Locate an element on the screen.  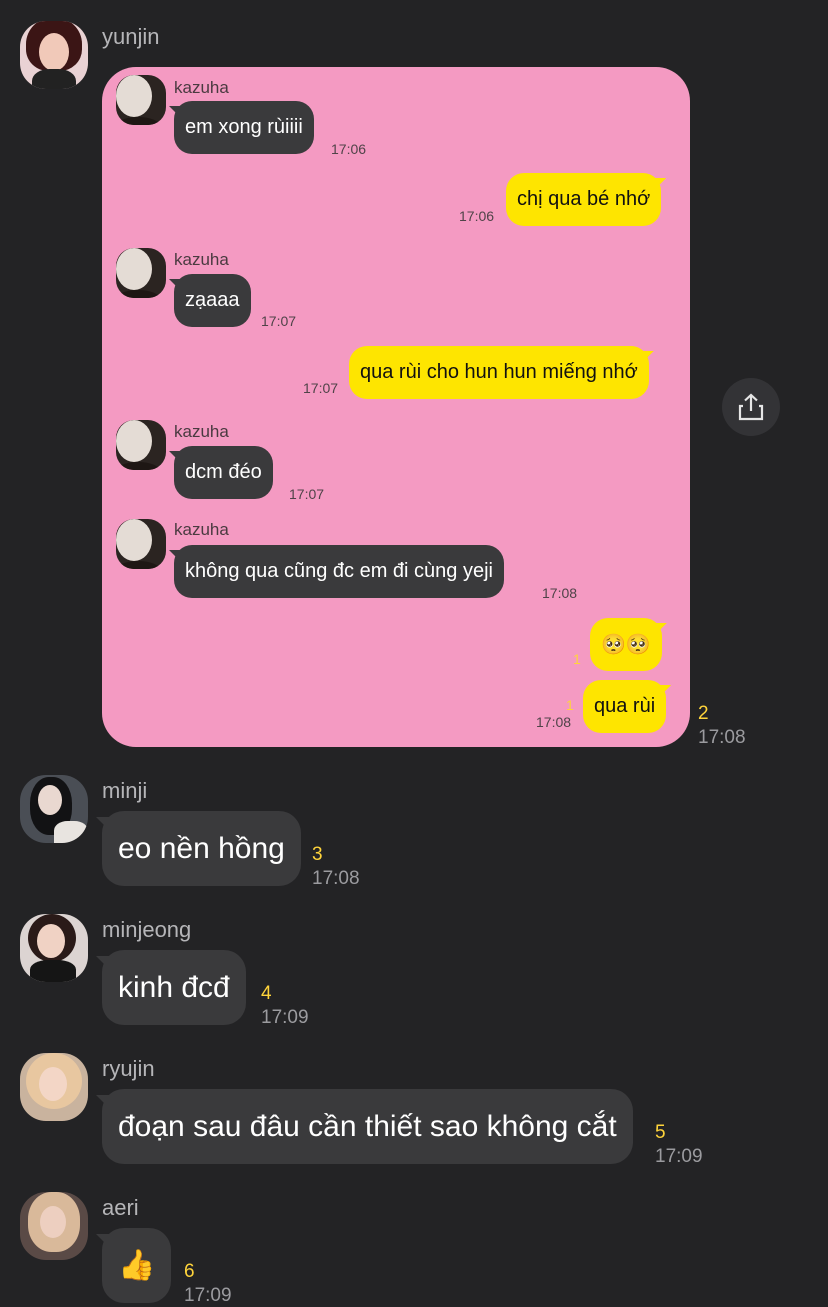
message-bubble: đoạn sau đâu cần thiết sao không cắt is located at coordinates (367, 1126).